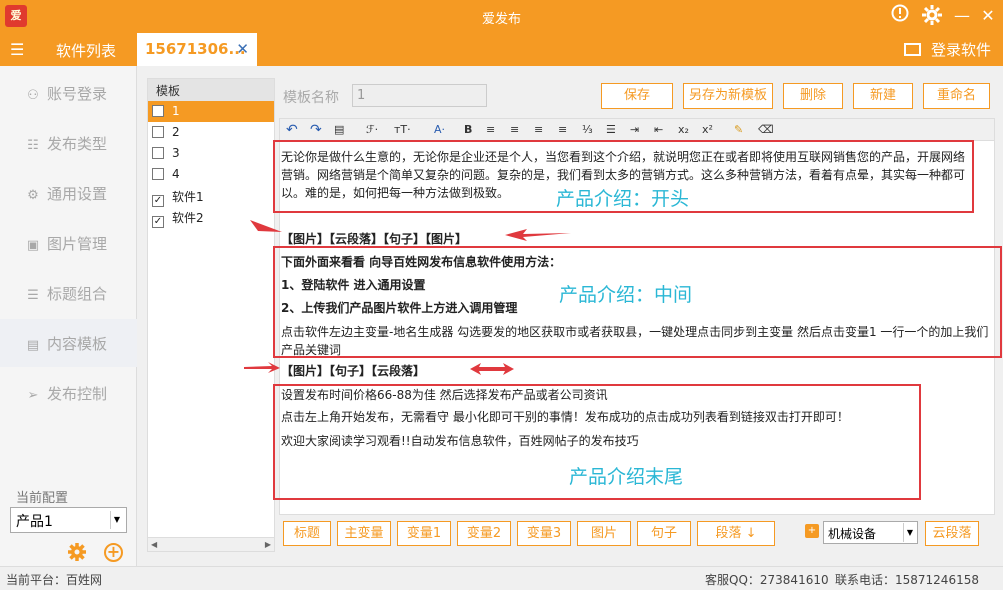 The width and height of the screenshot is (1003, 590). I want to click on tab-bar: ☰ 软件列表 15671306... ✕ 登录软件, so click(501, 49).